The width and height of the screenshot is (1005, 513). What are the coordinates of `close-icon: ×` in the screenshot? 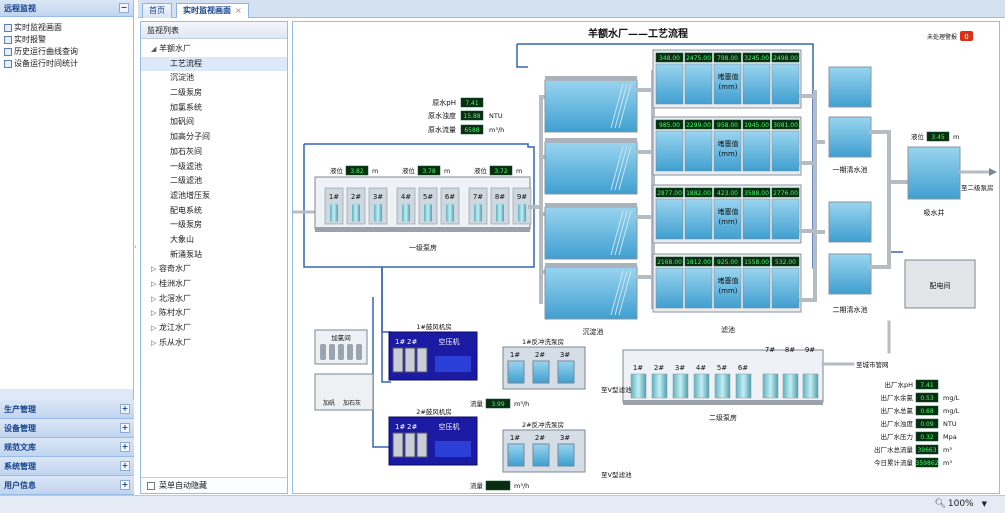 It's located at (238, 10).